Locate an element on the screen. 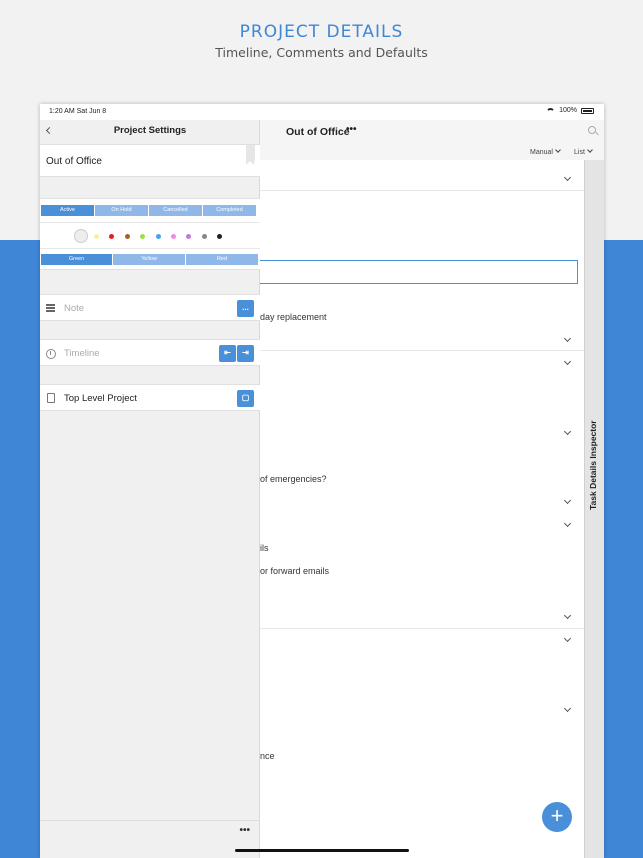 The width and height of the screenshot is (643, 858). note-icon is located at coordinates (50, 308).